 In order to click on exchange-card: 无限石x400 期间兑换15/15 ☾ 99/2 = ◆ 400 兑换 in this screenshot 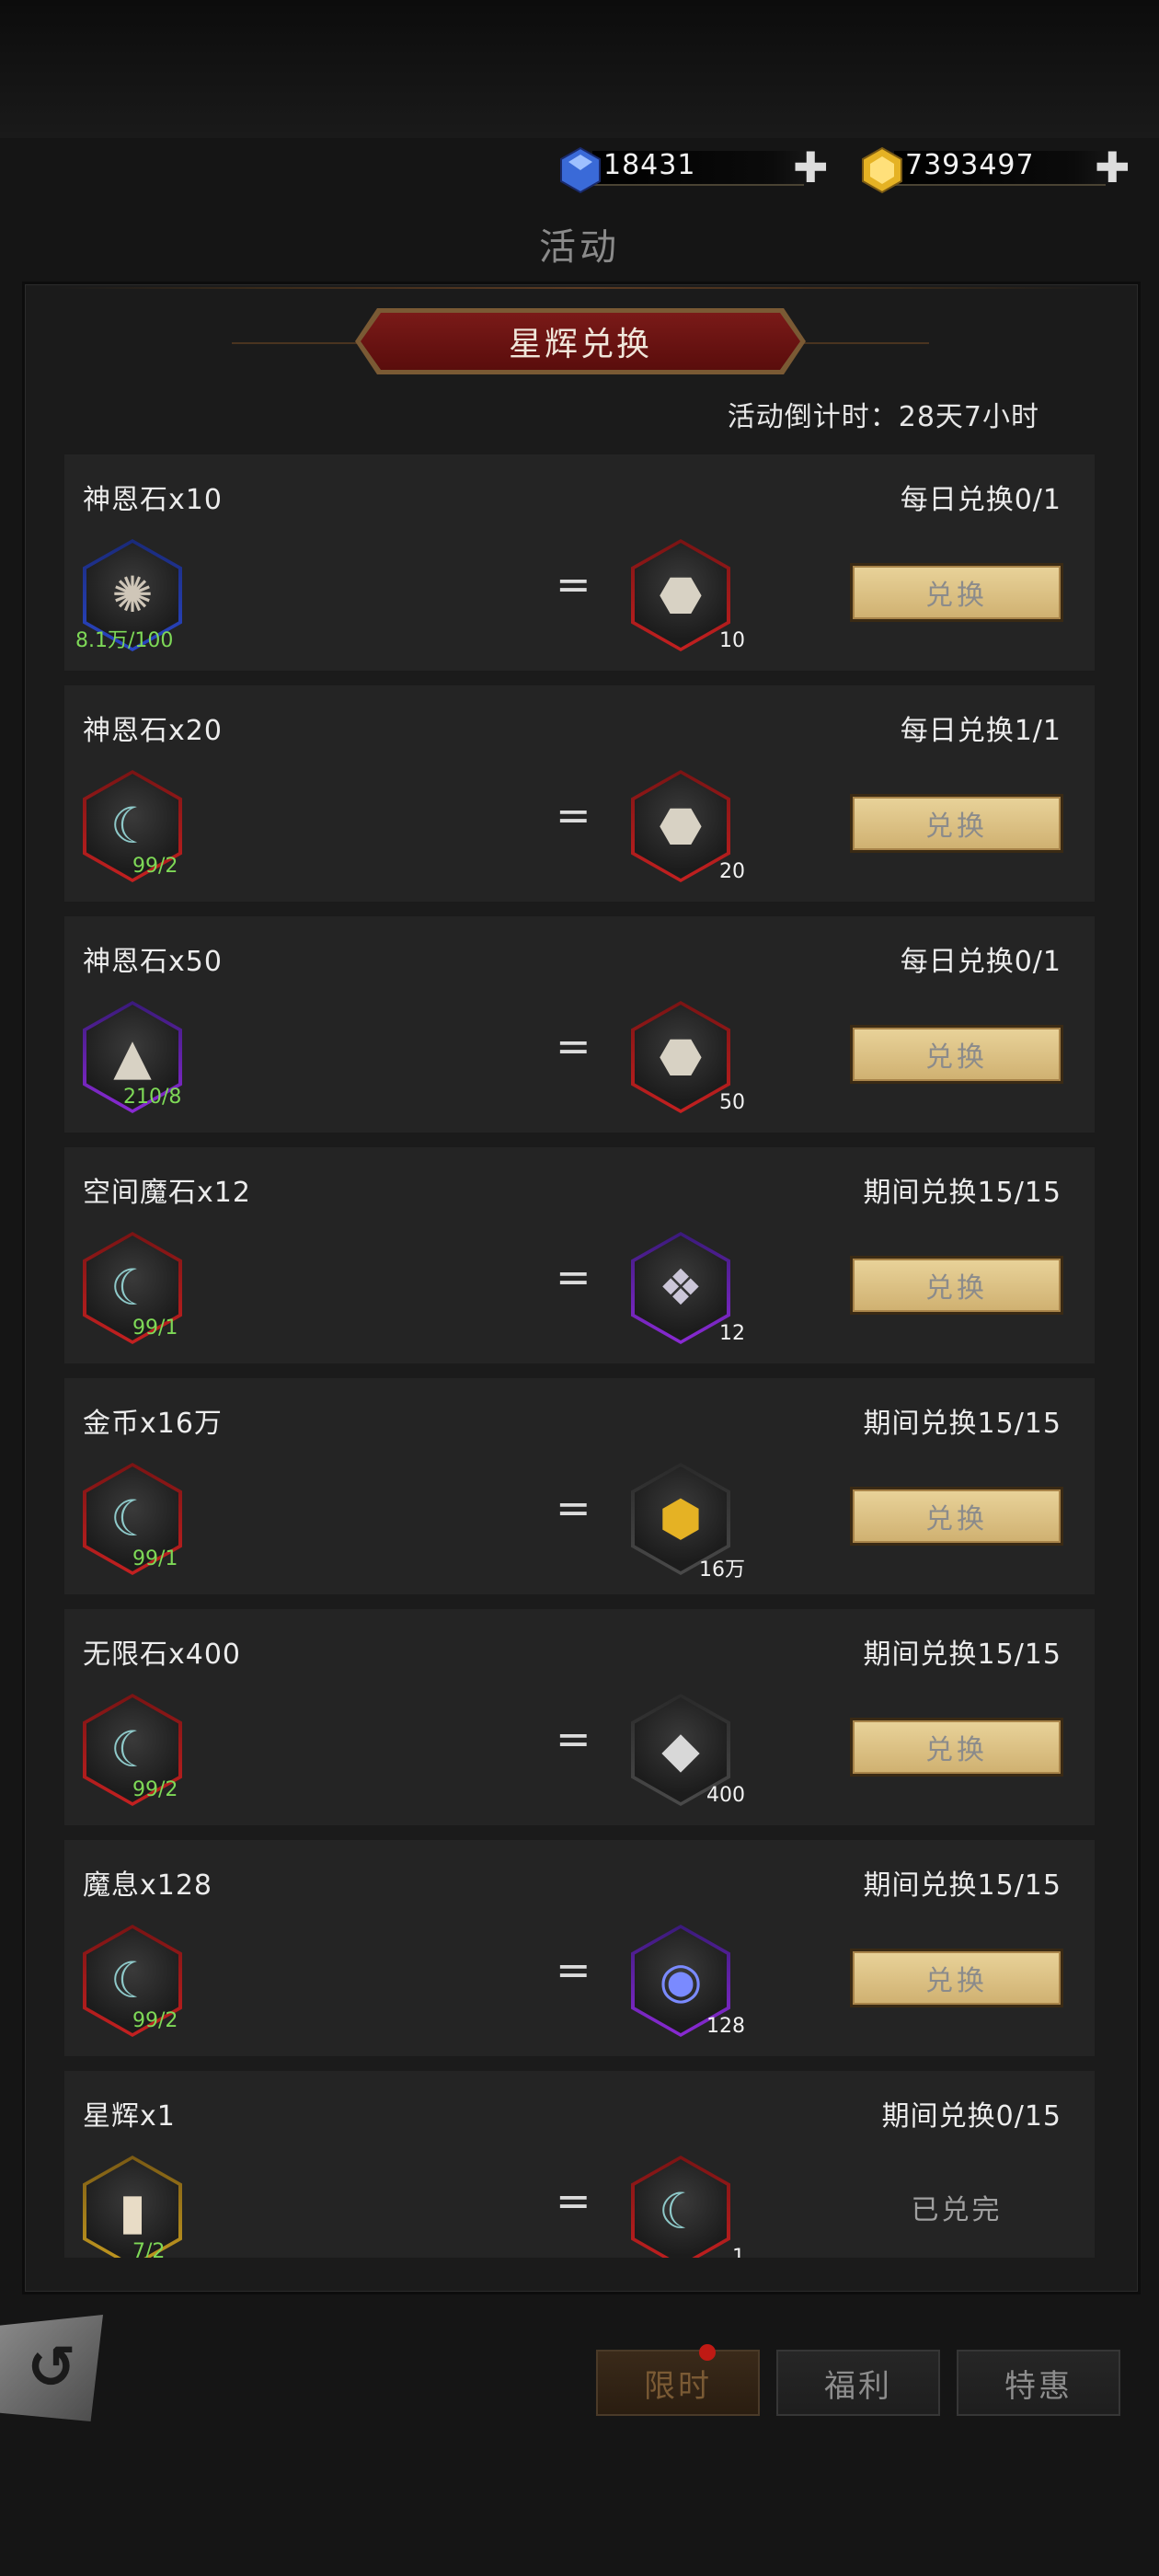, I will do `click(579, 1717)`.